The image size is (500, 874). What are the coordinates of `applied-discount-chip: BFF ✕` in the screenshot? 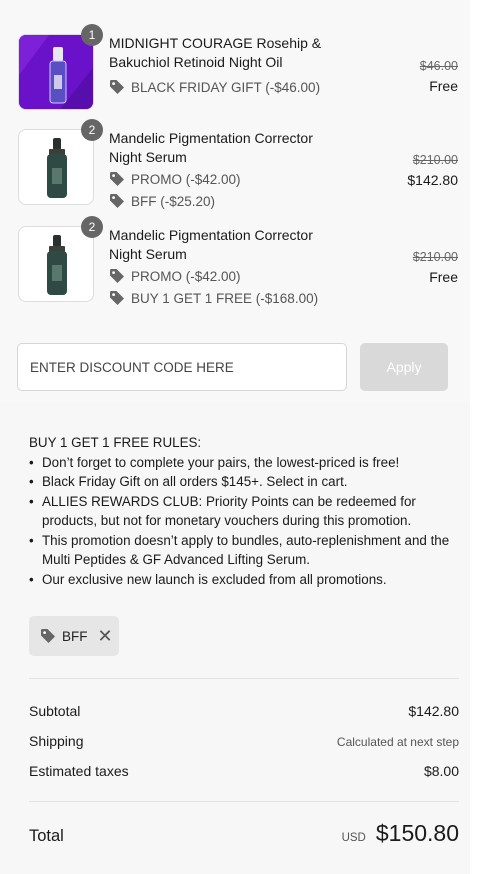 It's located at (74, 636).